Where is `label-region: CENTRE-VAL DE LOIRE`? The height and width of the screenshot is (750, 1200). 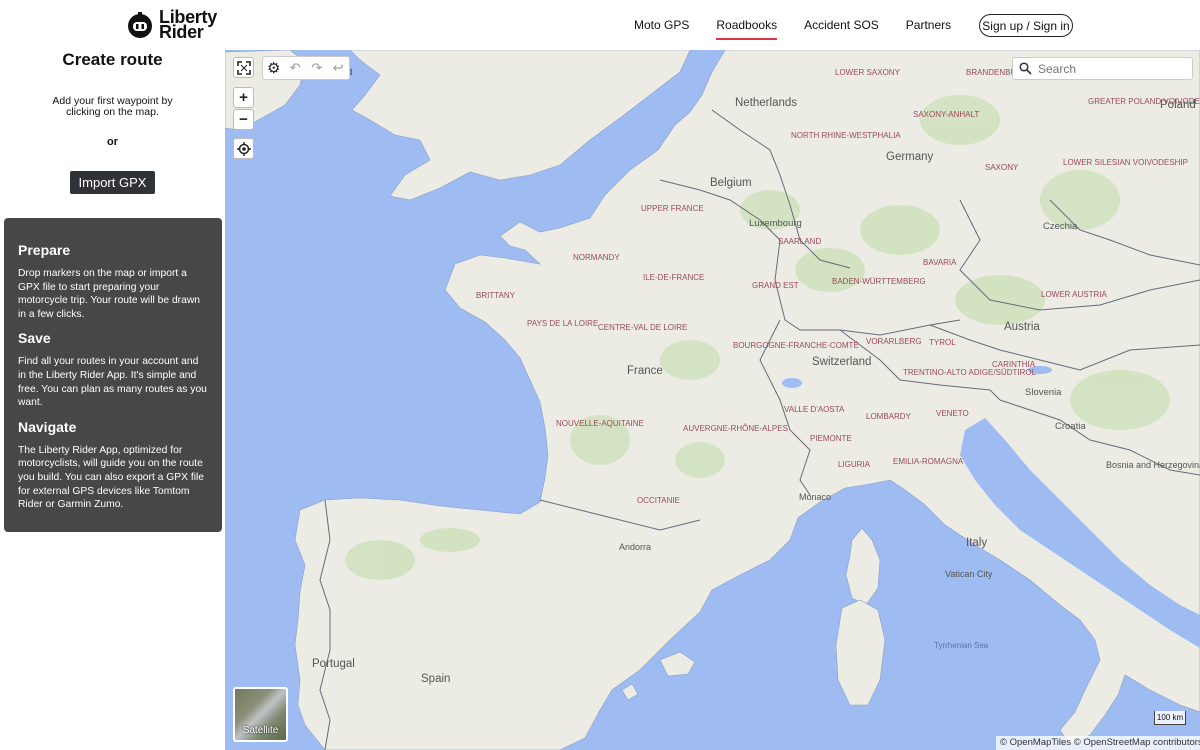
label-region: CENTRE-VAL DE LOIRE is located at coordinates (642, 327).